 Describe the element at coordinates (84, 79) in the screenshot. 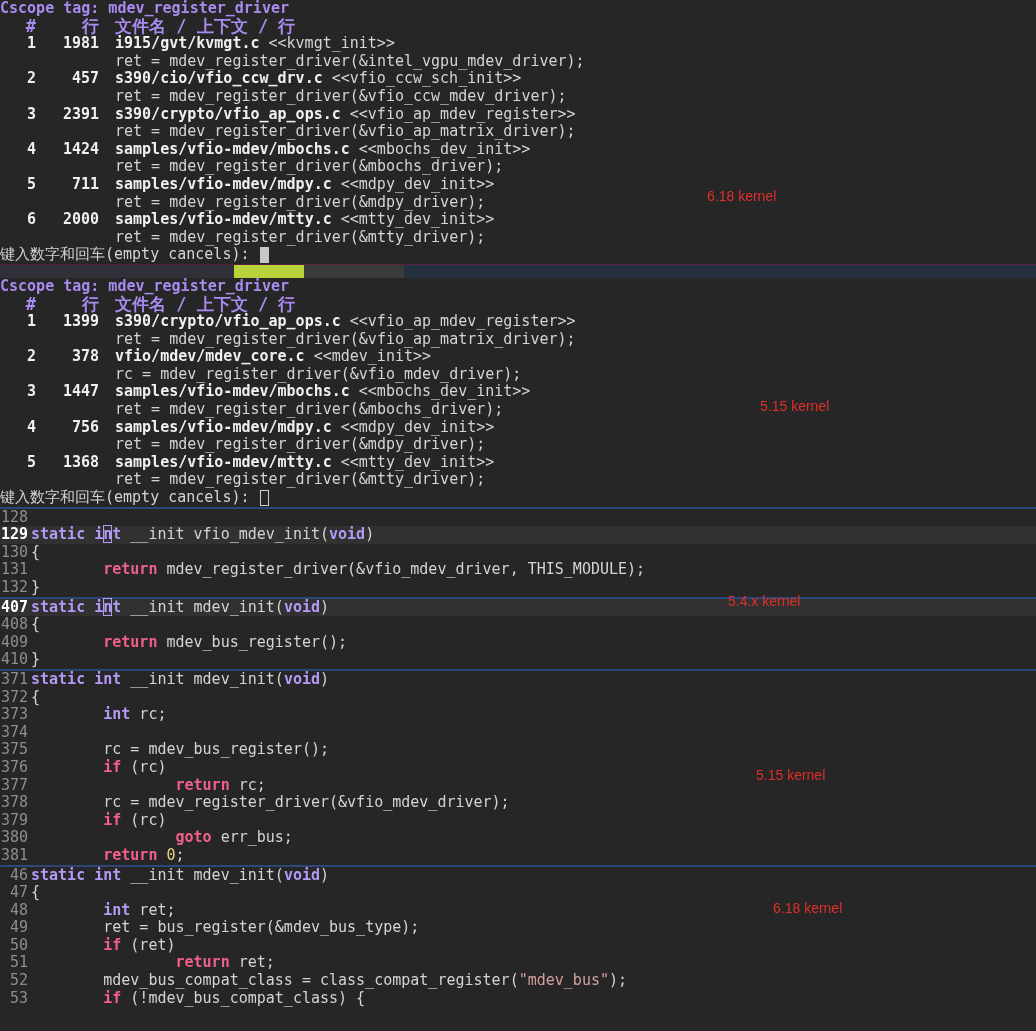

I see `line-number: 457` at that location.